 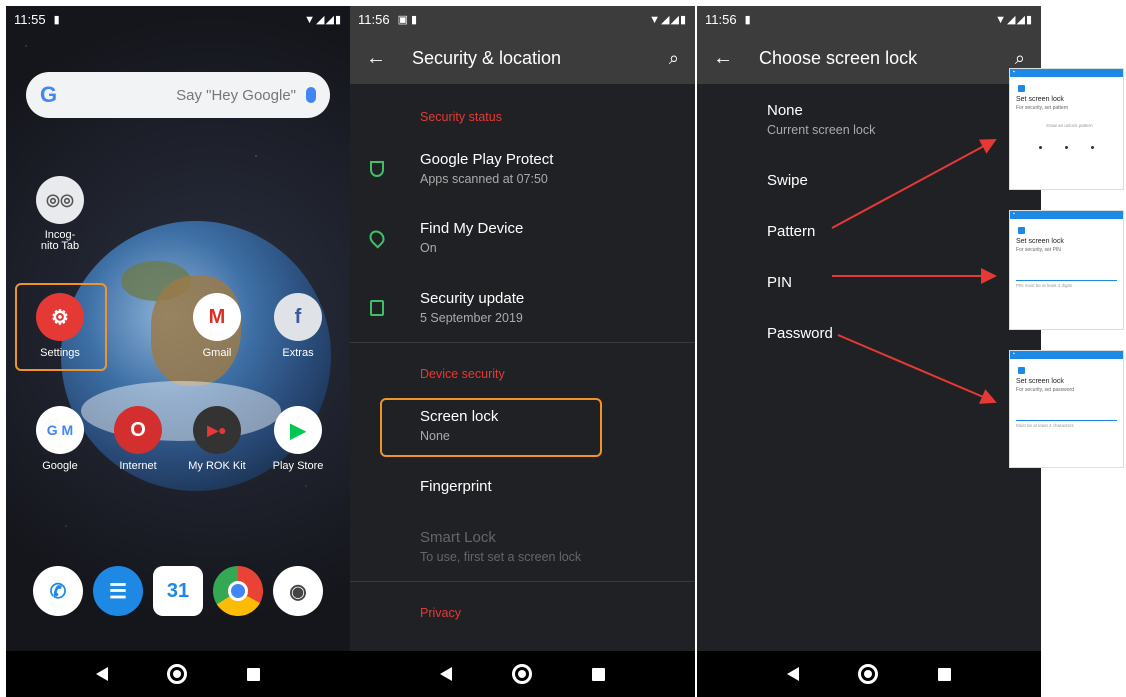 I want to click on annotation-arrows, so click(x=914, y=271).